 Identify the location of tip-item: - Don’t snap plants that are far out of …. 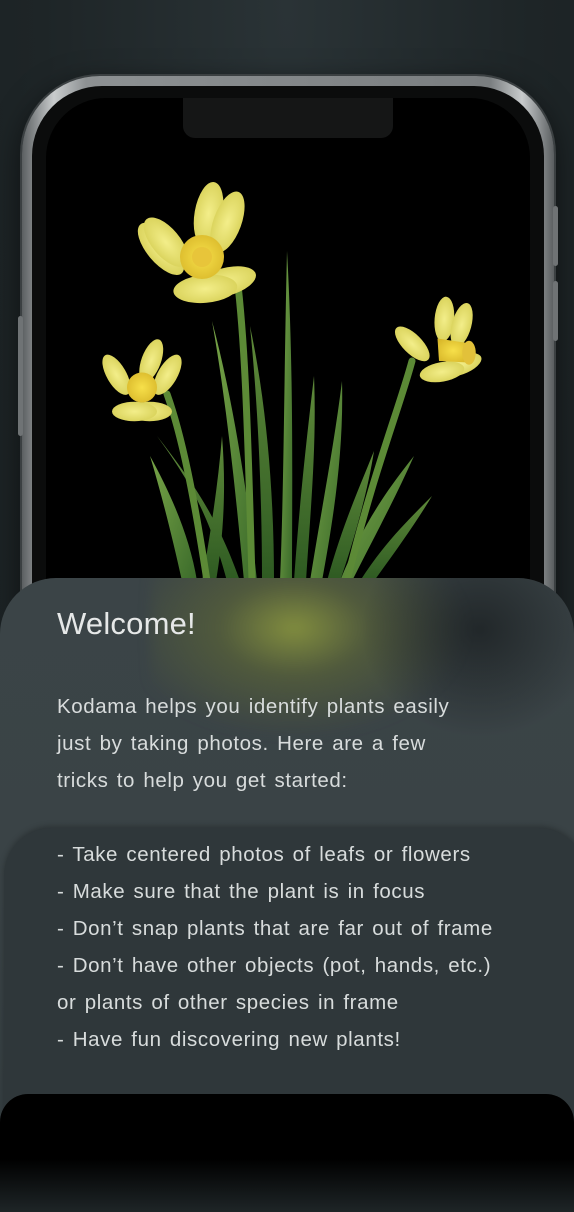
(275, 928).